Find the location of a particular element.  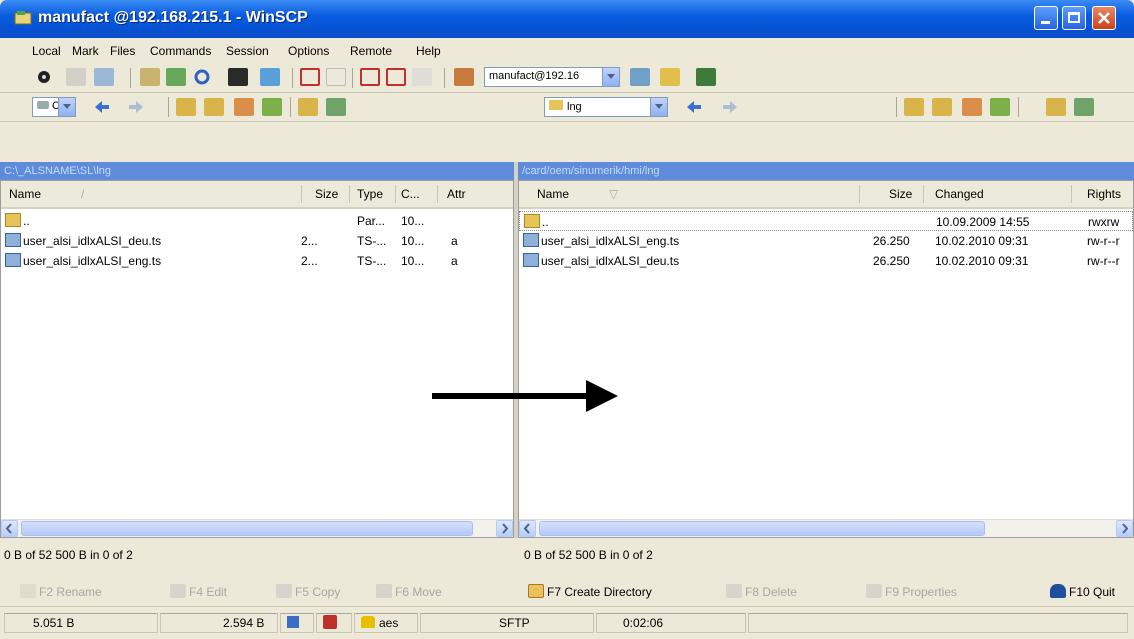

queue-icon is located at coordinates (76, 77).